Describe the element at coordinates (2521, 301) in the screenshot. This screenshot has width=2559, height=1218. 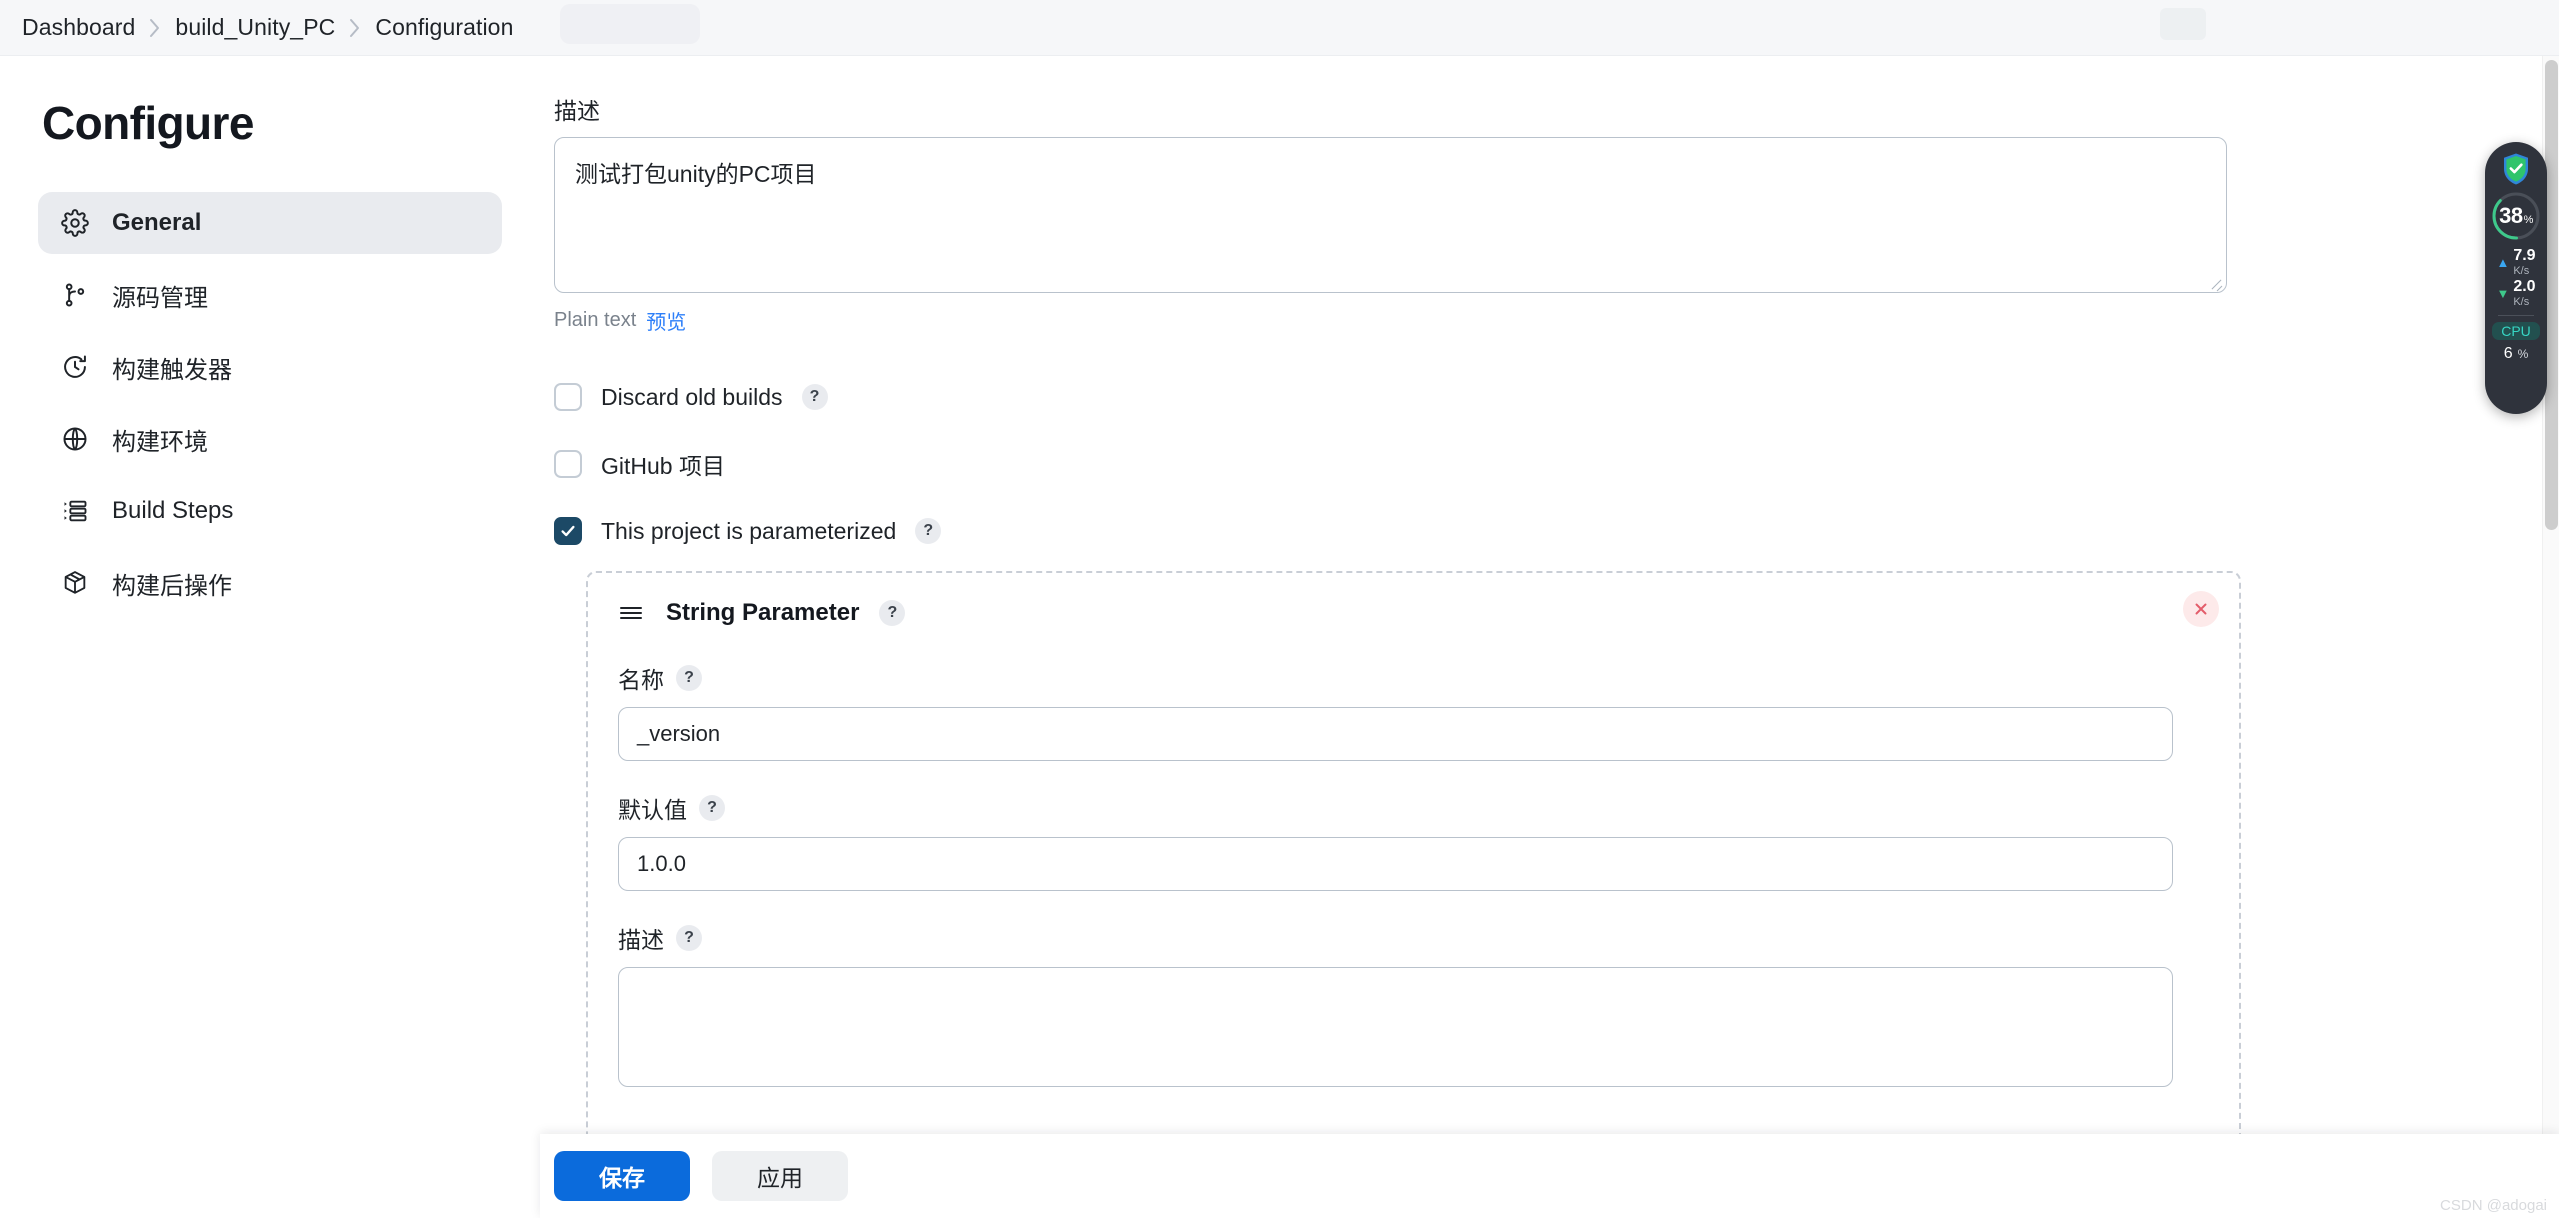
I see `download-speed-unit: K/s` at that location.